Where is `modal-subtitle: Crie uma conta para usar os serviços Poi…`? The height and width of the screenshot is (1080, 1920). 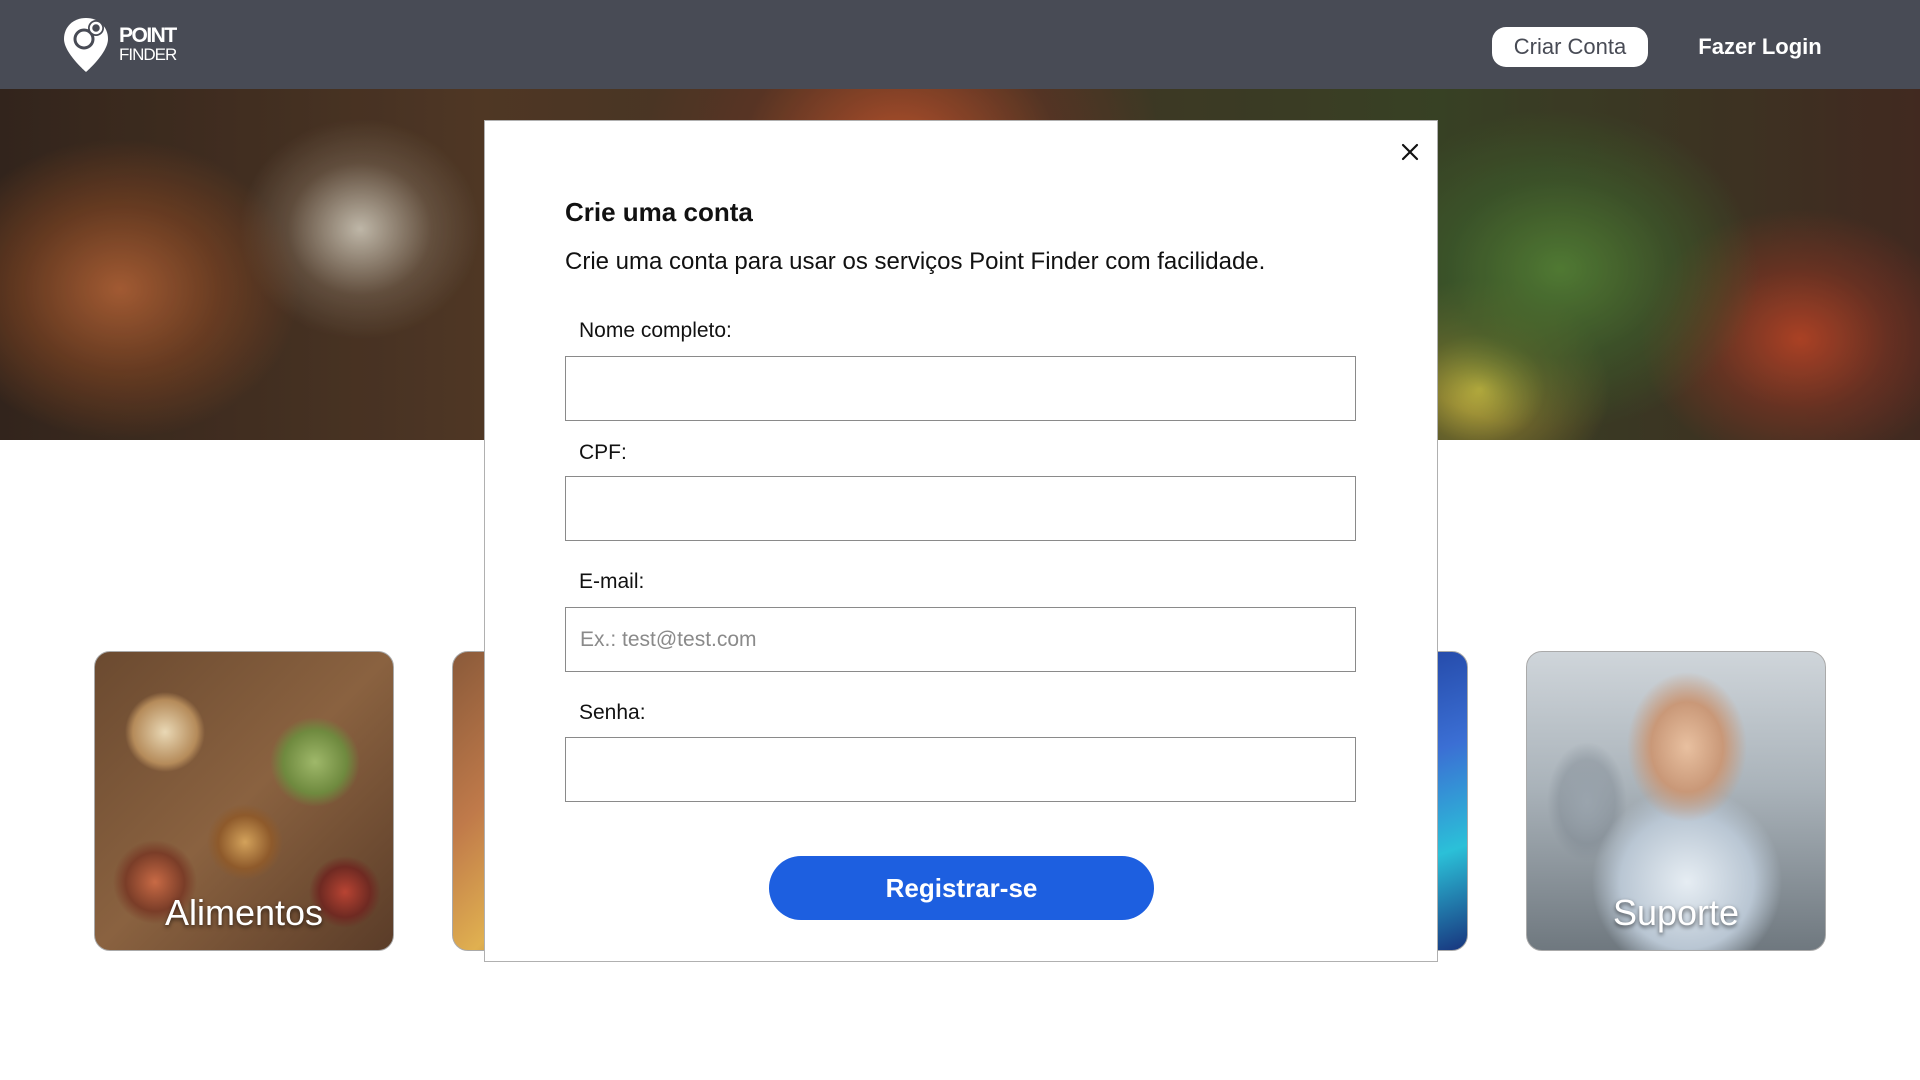
modal-subtitle: Crie uma conta para usar os serviços Poi… is located at coordinates (915, 261).